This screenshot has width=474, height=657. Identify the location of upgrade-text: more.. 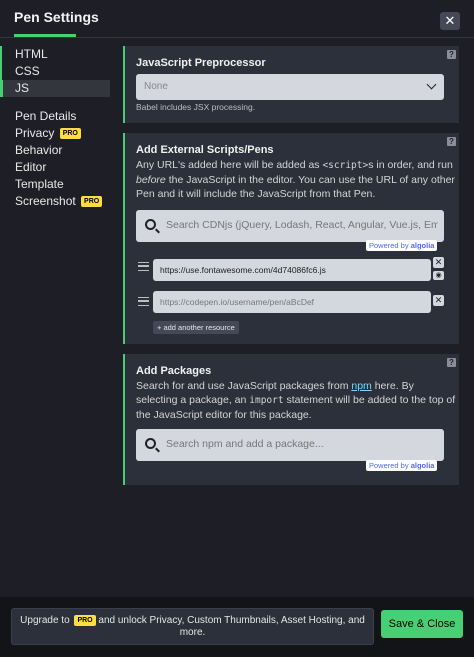
(192, 632).